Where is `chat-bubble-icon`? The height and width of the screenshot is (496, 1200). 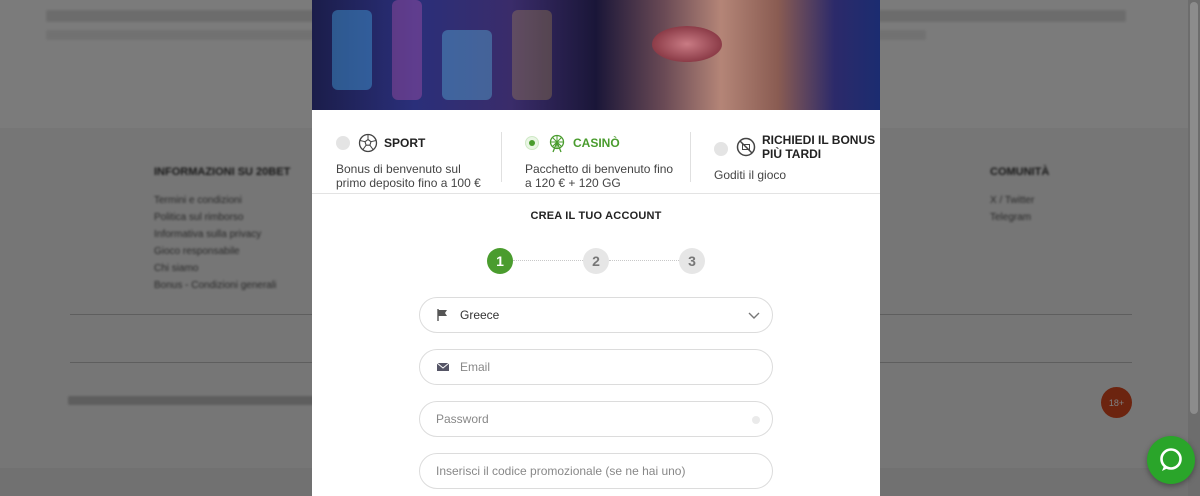 chat-bubble-icon is located at coordinates (1171, 459).